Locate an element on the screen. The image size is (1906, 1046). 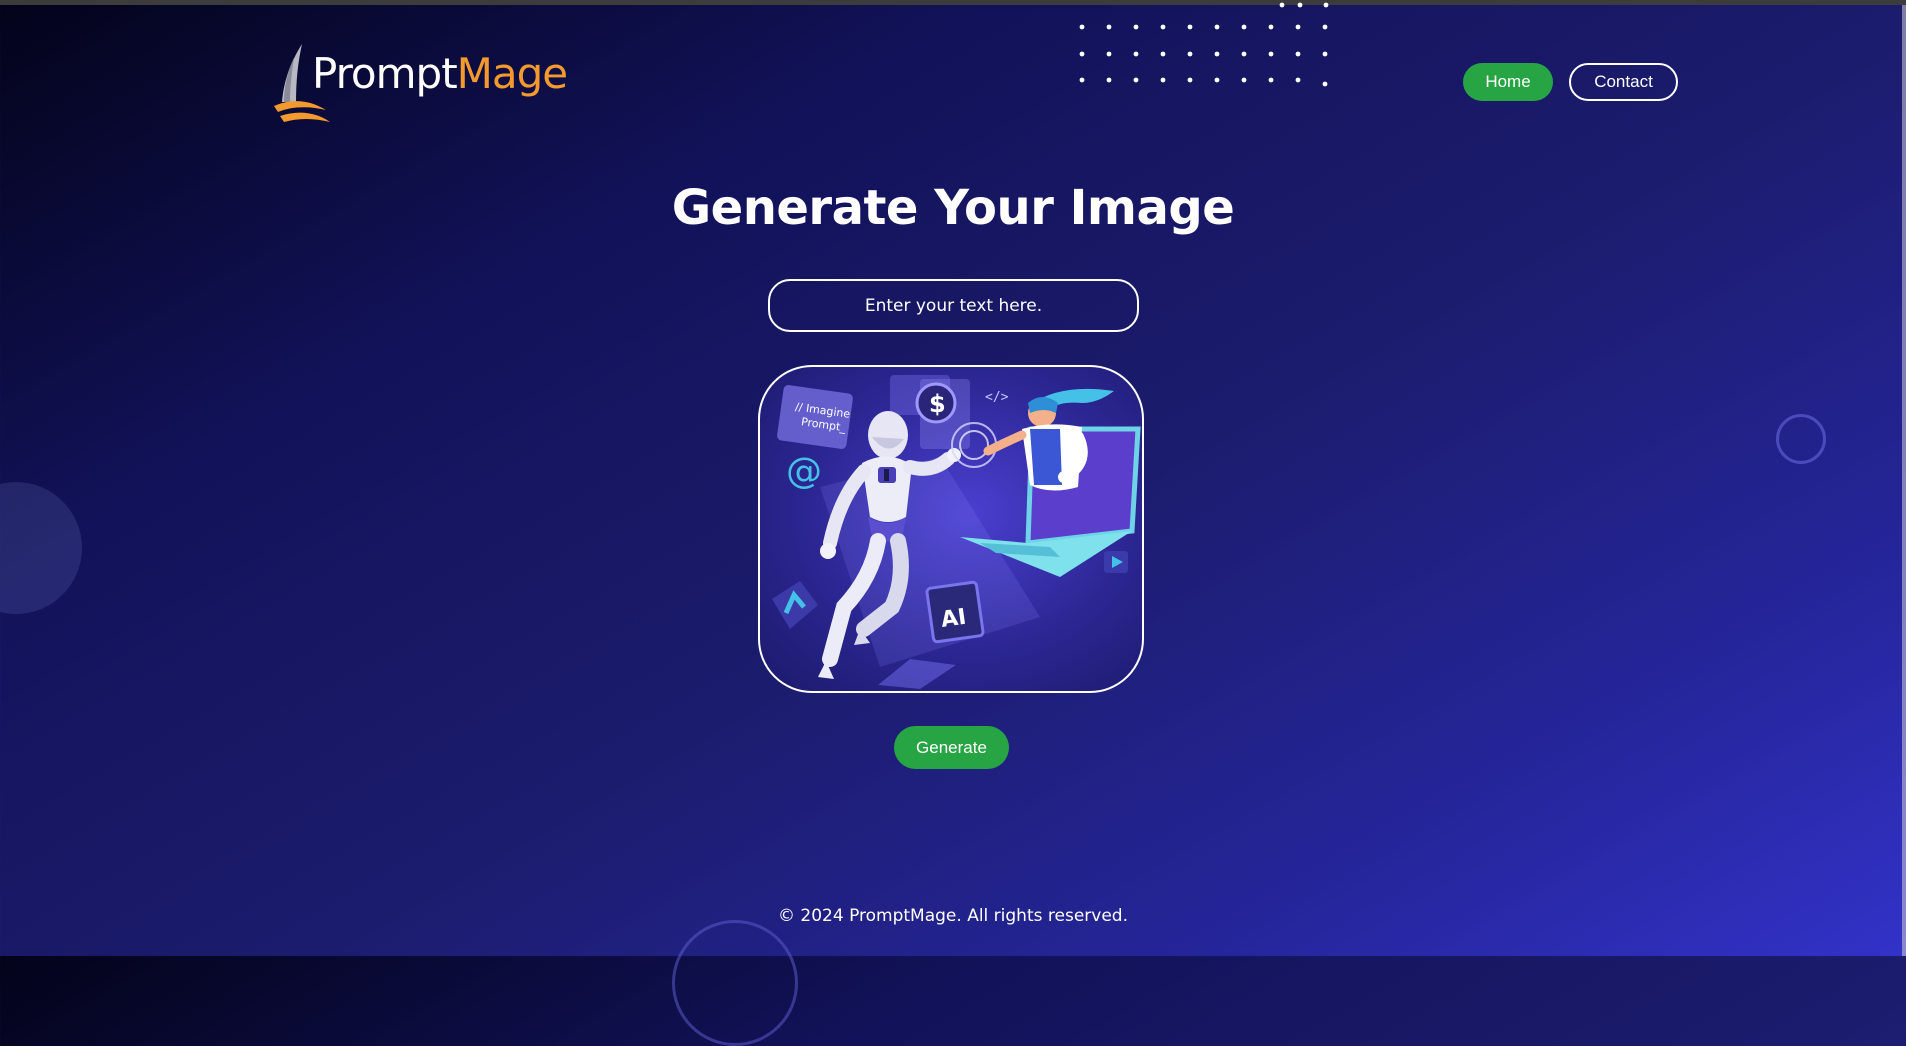
robot-illustration: // Imagine Prompt_ $ </> @ AI is located at coordinates (956, 532).